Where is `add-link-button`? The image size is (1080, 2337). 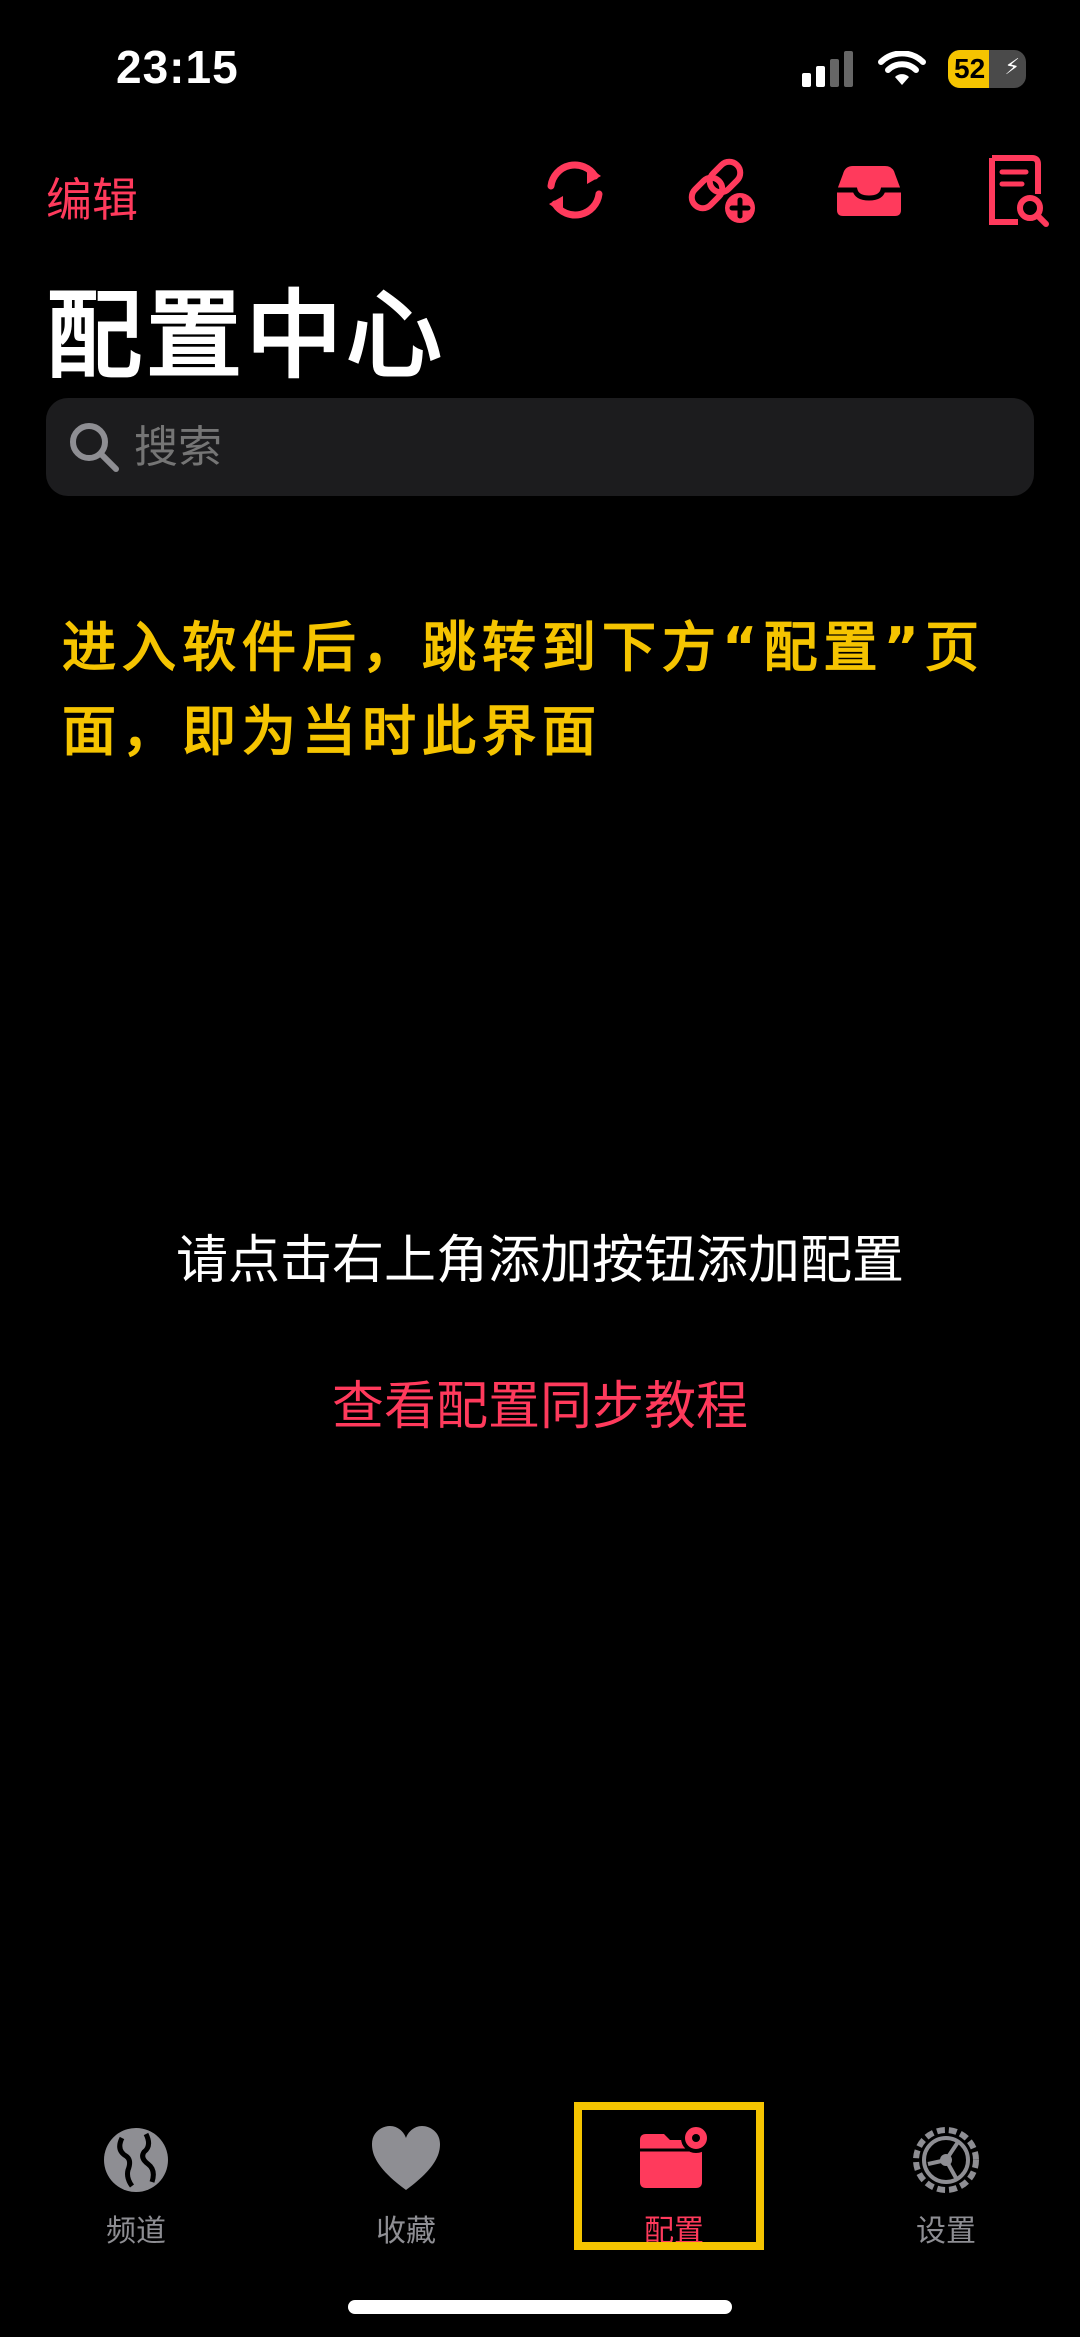
add-link-button is located at coordinates (722, 190).